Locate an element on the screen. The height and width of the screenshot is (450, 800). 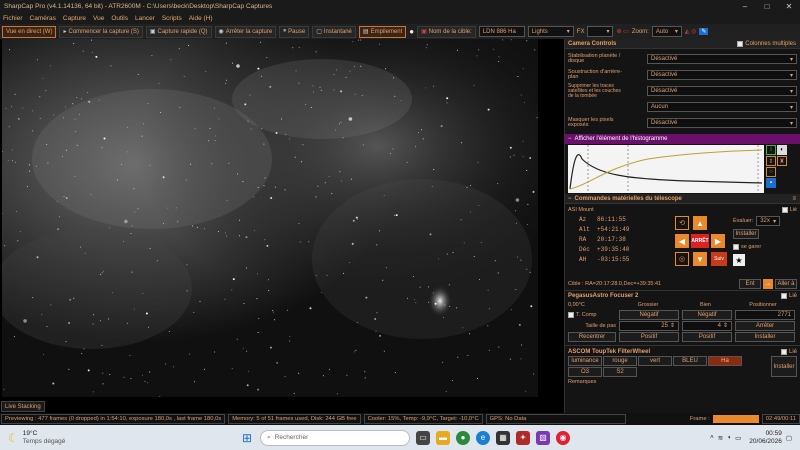
multi-columns-checkbox is located at coordinates (740, 43).